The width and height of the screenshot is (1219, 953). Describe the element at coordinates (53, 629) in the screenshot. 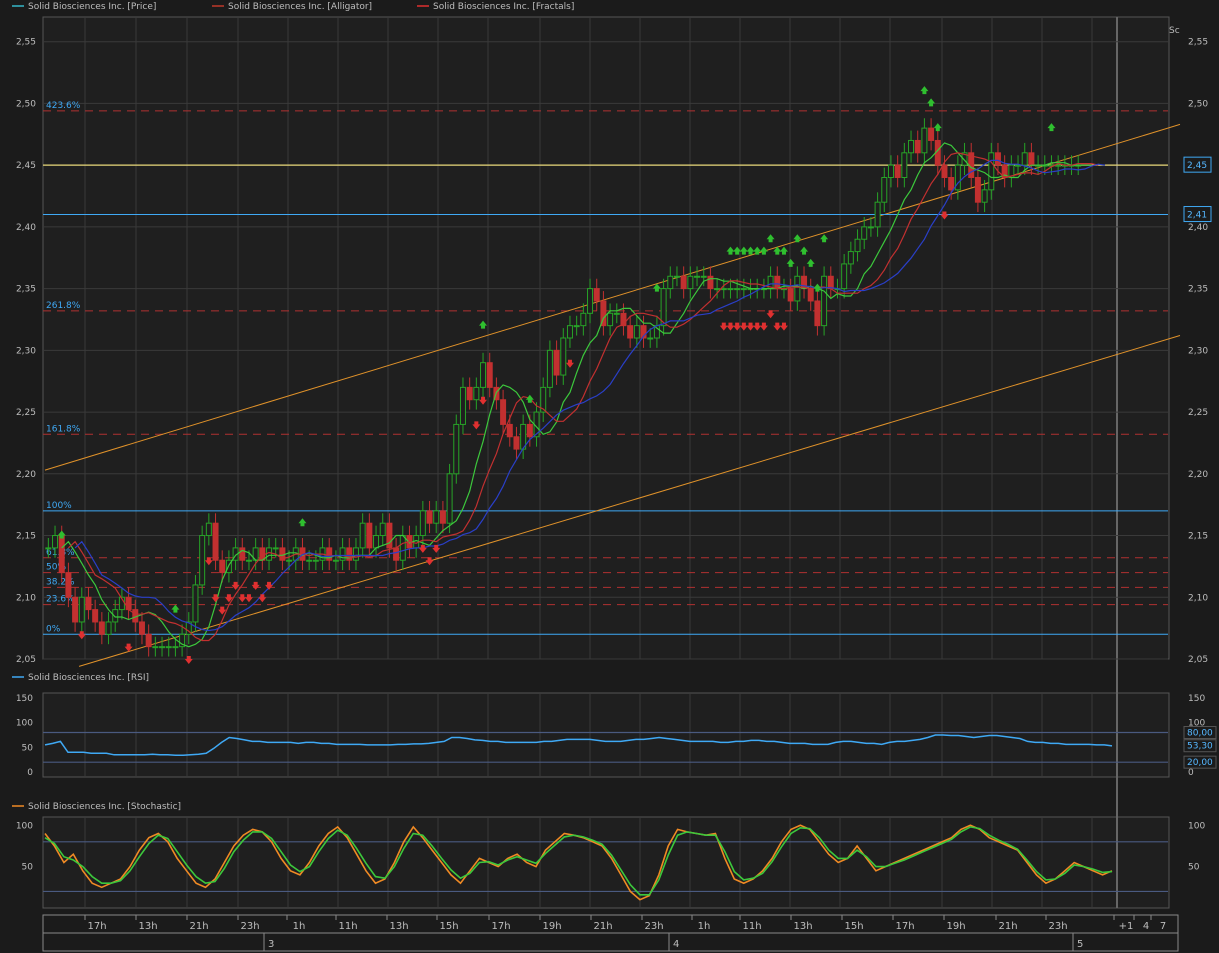

I see `fib-level-label: 0%` at that location.